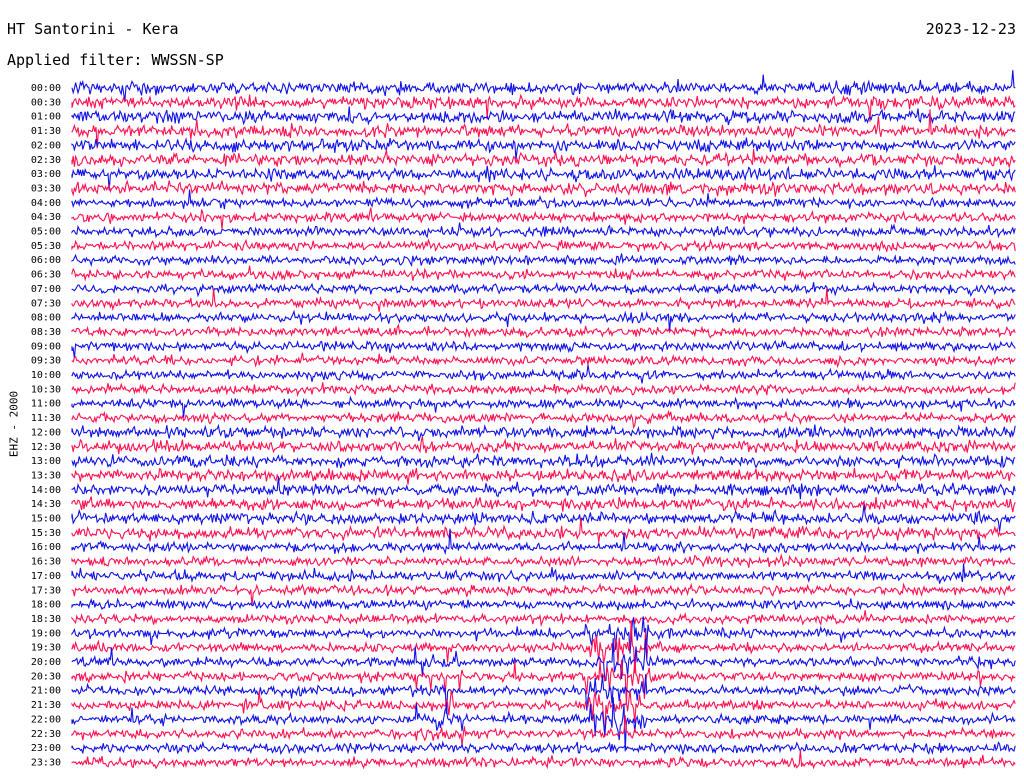  What do you see at coordinates (46, 633) in the screenshot?
I see `tick-label: 19:00` at bounding box center [46, 633].